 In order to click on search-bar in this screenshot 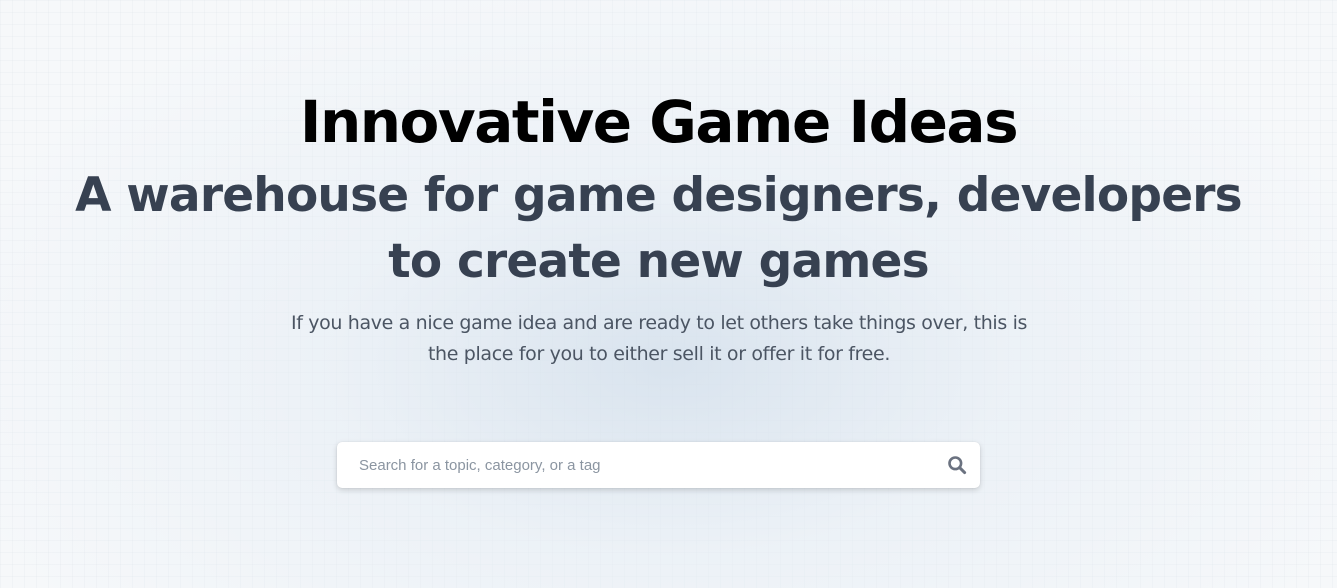, I will do `click(658, 465)`.